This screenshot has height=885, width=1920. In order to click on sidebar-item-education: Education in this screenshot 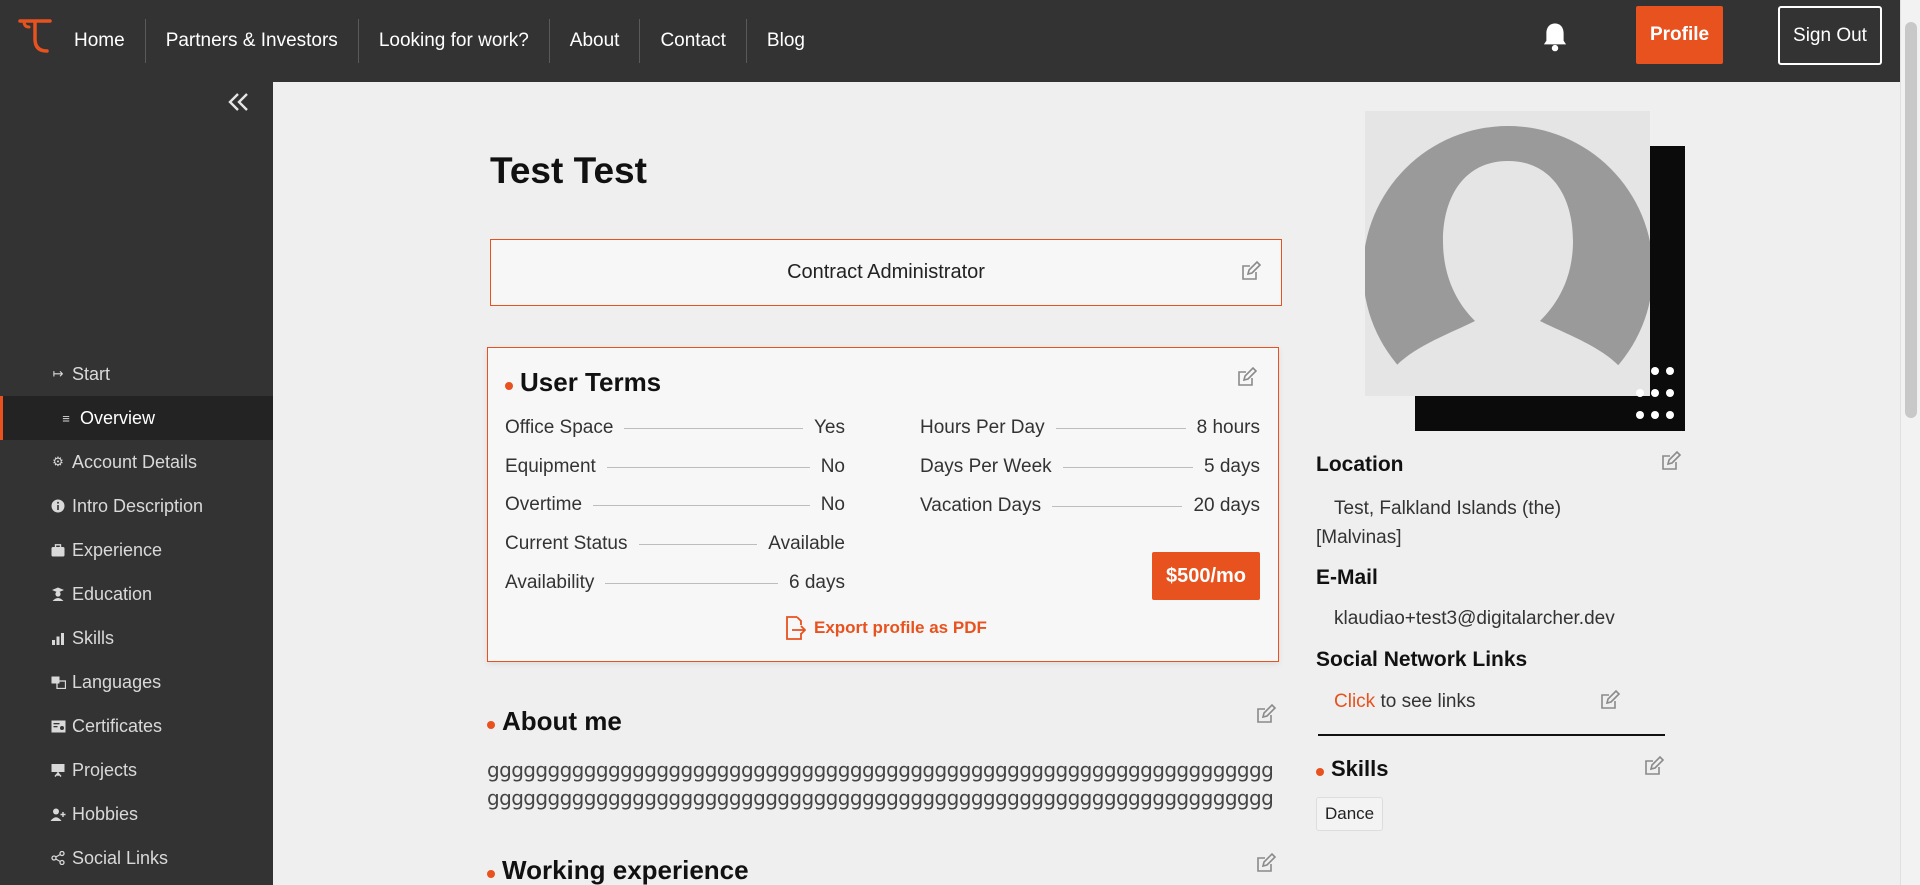, I will do `click(136, 594)`.